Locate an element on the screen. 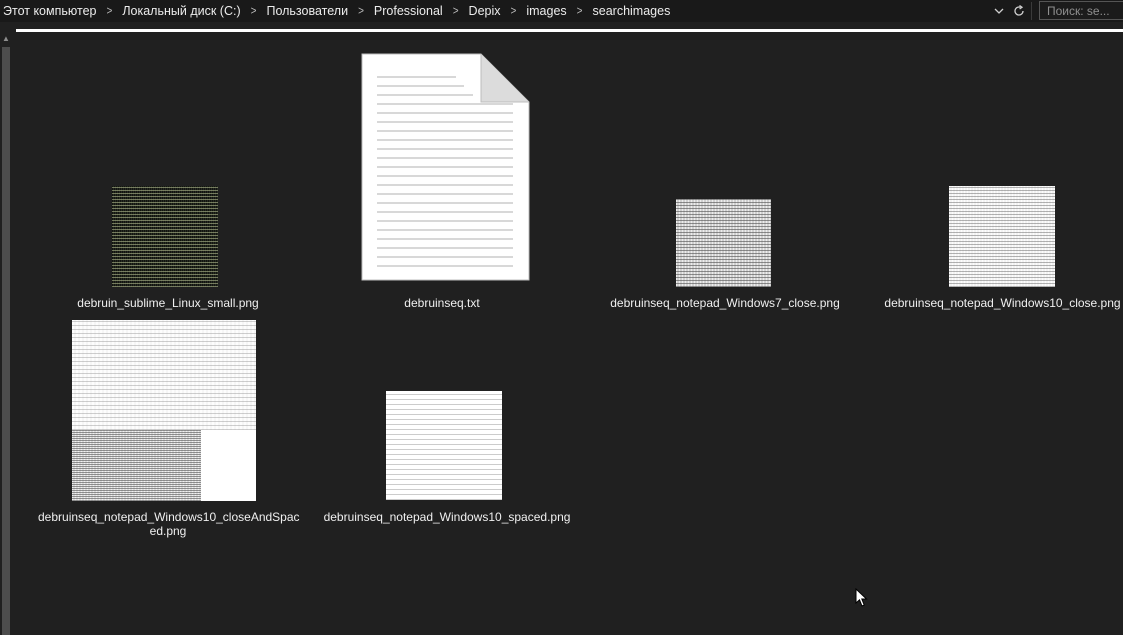  breadcrumb-this-pc: Этот компьютер is located at coordinates (50, 11).